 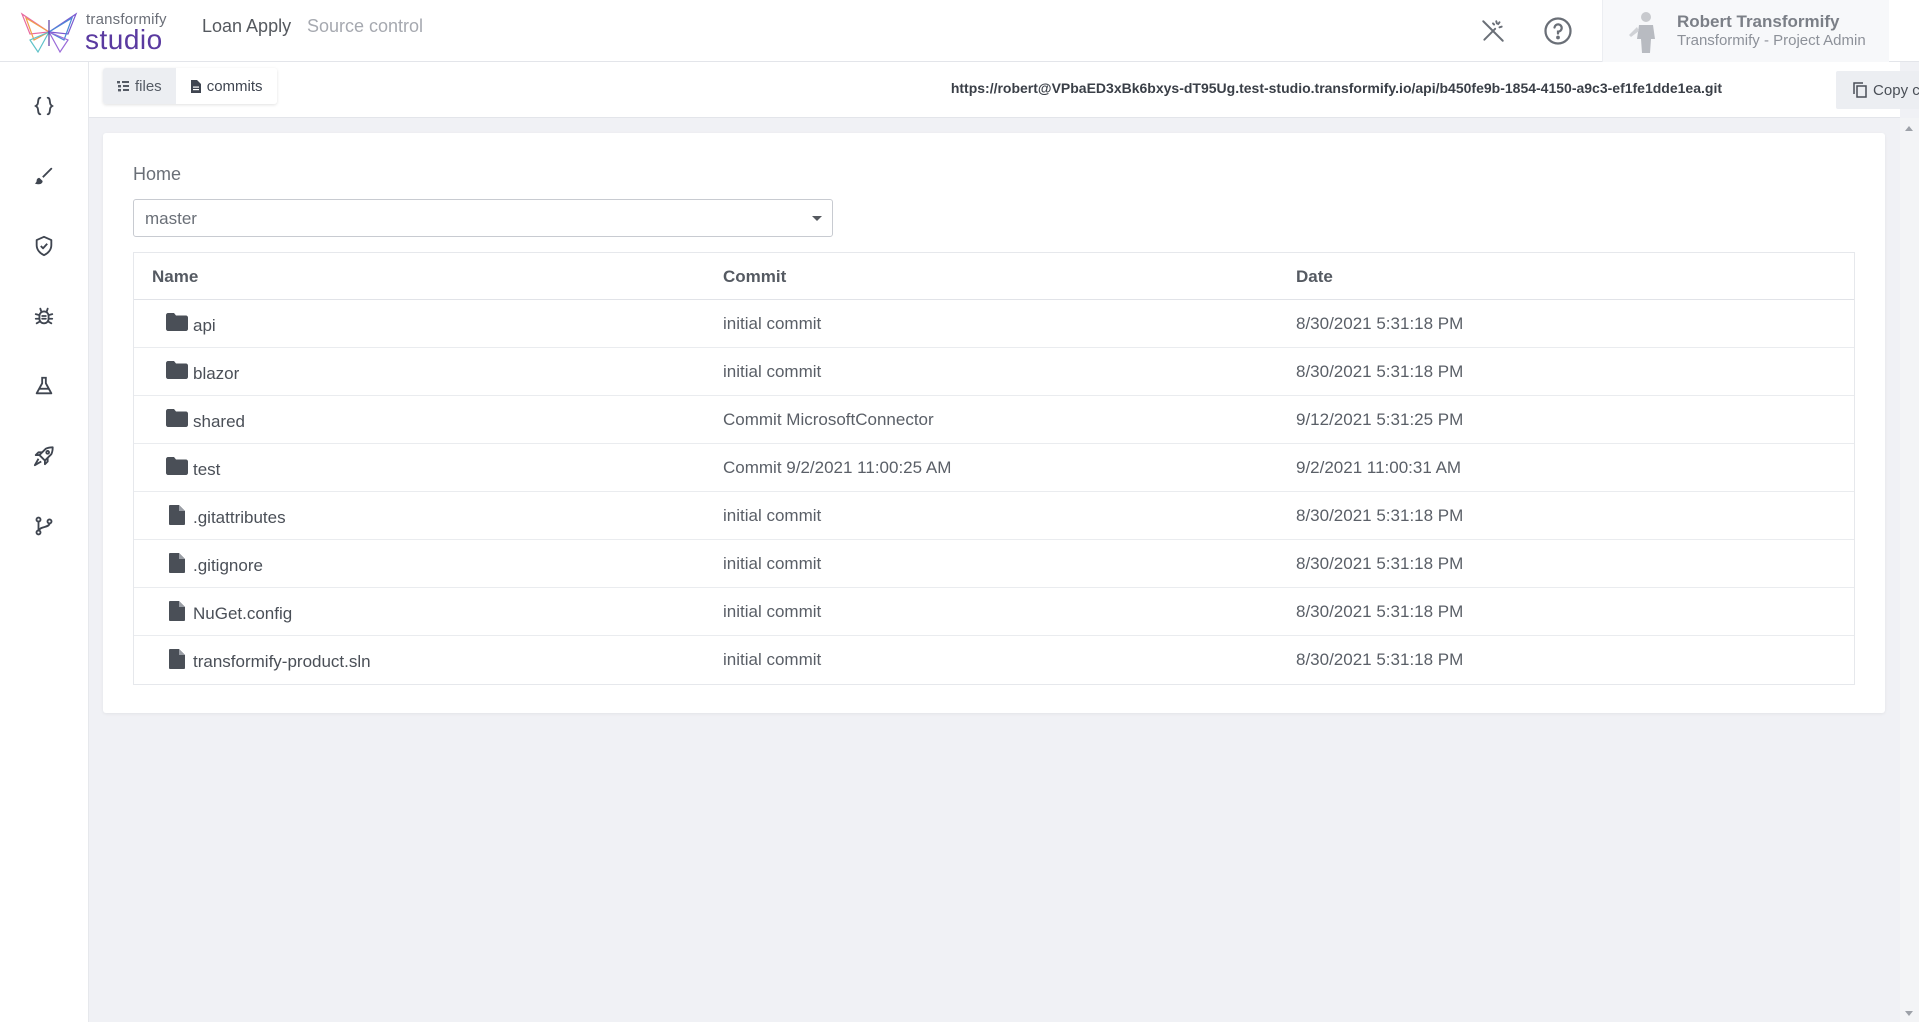 I want to click on tab-files-label: files, so click(x=148, y=86).